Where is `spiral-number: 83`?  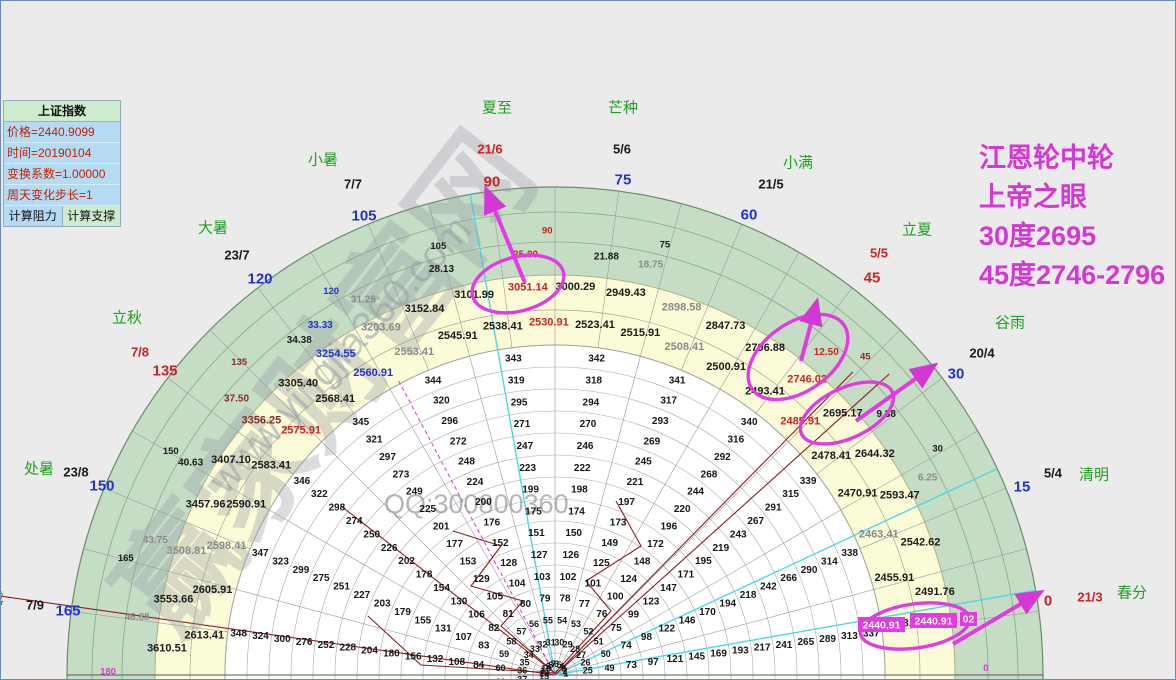
spiral-number: 83 is located at coordinates (484, 646).